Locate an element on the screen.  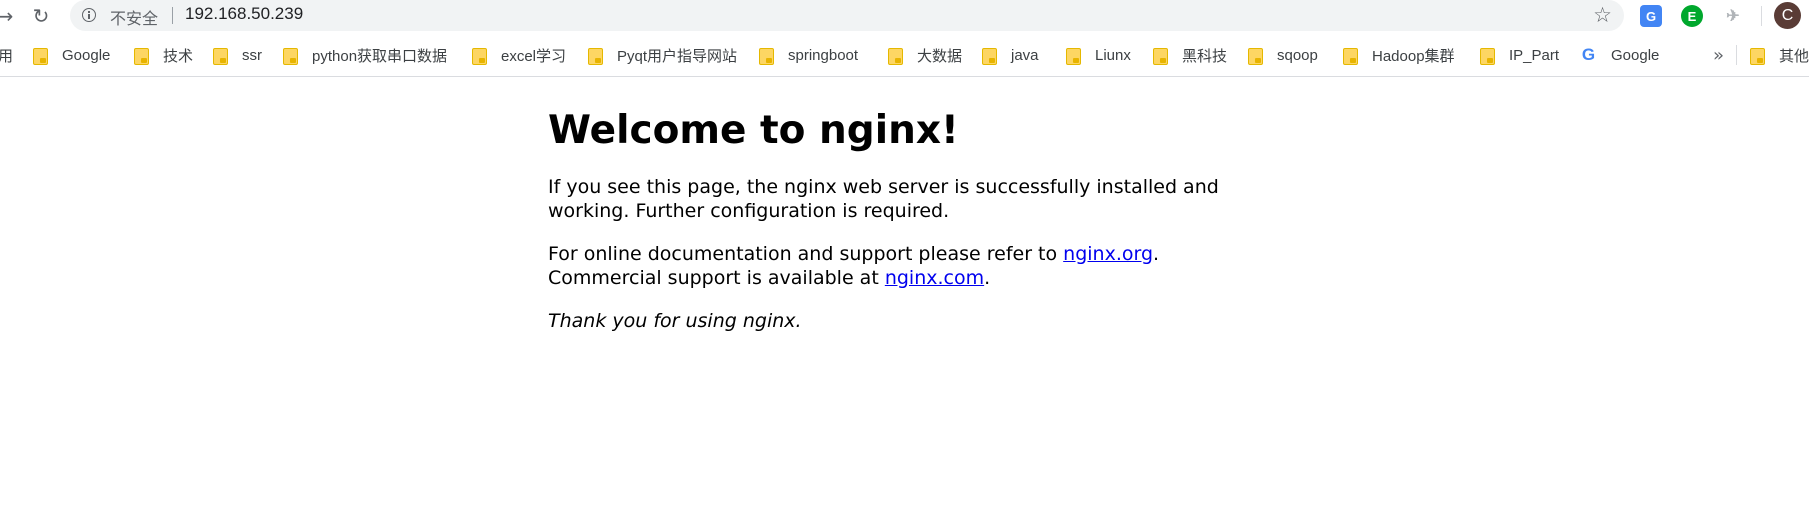
bookmark-folder-google: Google is located at coordinates (71, 55).